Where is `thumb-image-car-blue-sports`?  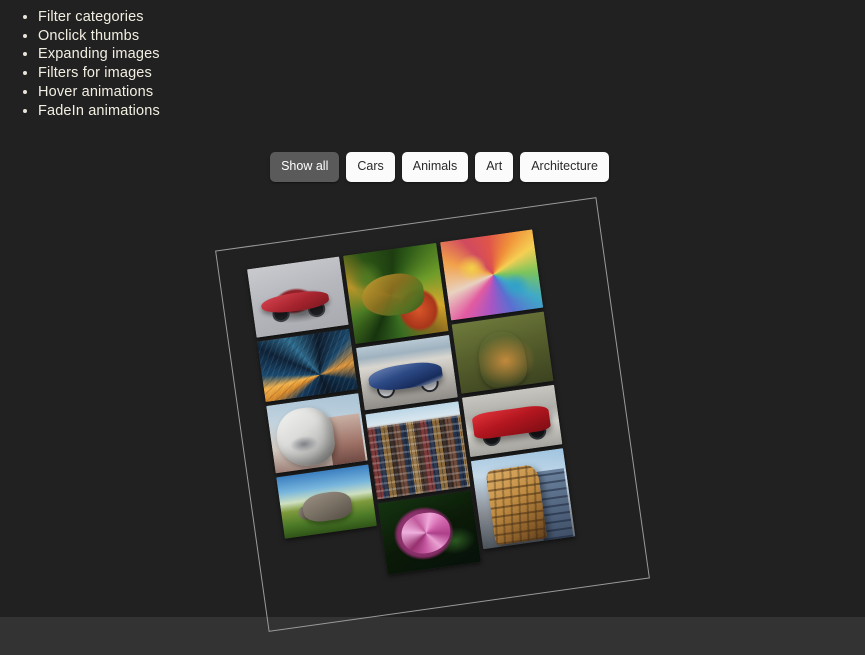
thumb-image-car-blue-sports is located at coordinates (407, 372).